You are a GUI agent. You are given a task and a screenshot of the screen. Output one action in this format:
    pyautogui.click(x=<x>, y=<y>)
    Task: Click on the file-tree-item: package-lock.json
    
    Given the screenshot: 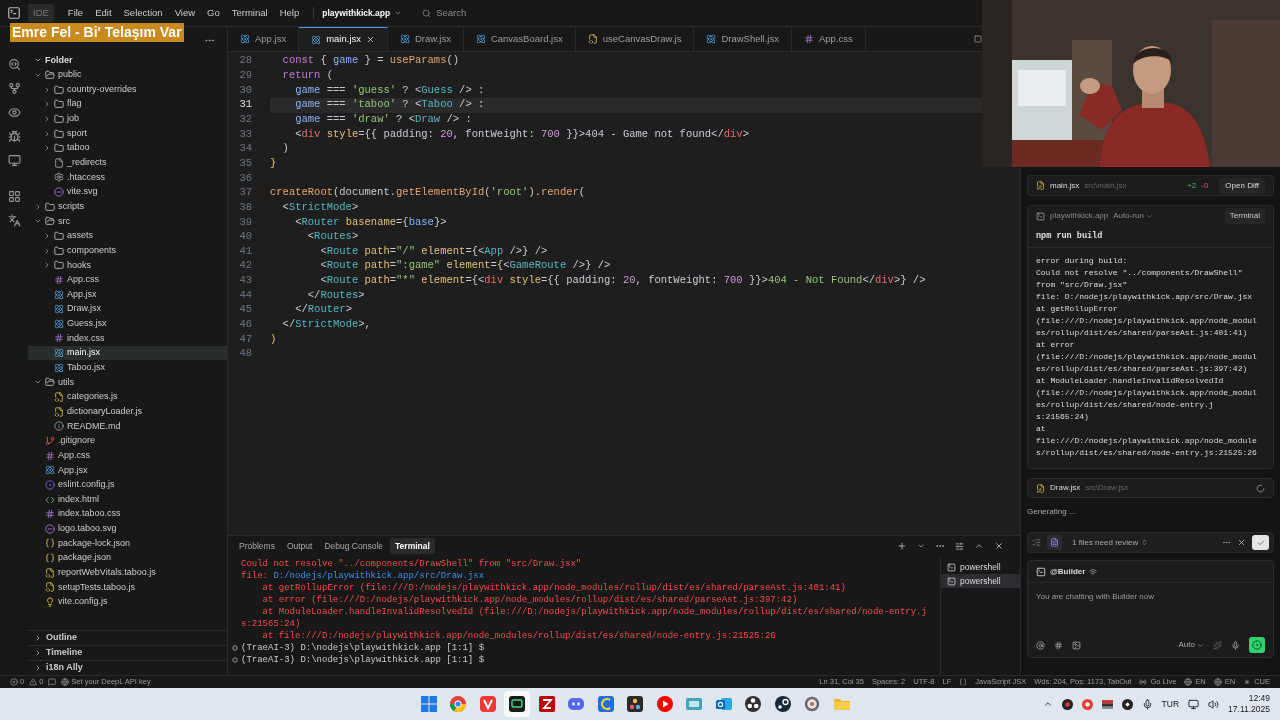 What is the action you would take?
    pyautogui.click(x=127, y=543)
    